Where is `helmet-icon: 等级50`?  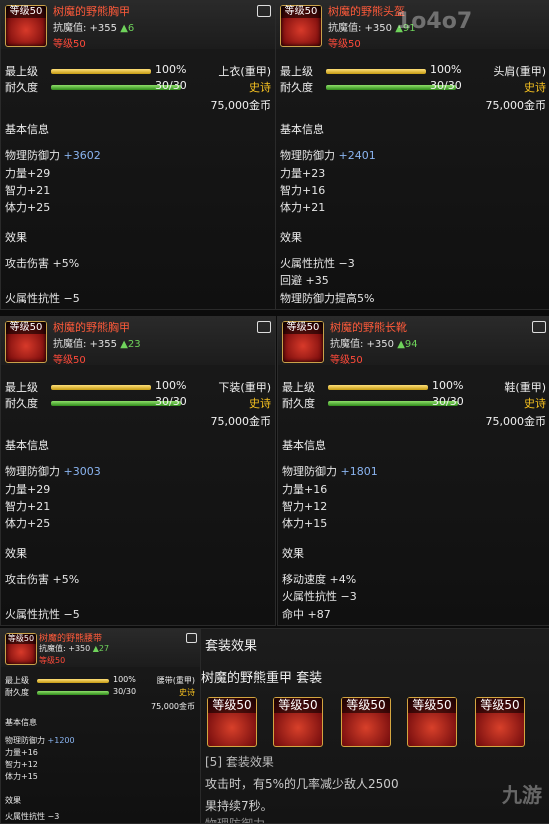
helmet-icon: 等级50 is located at coordinates (301, 26).